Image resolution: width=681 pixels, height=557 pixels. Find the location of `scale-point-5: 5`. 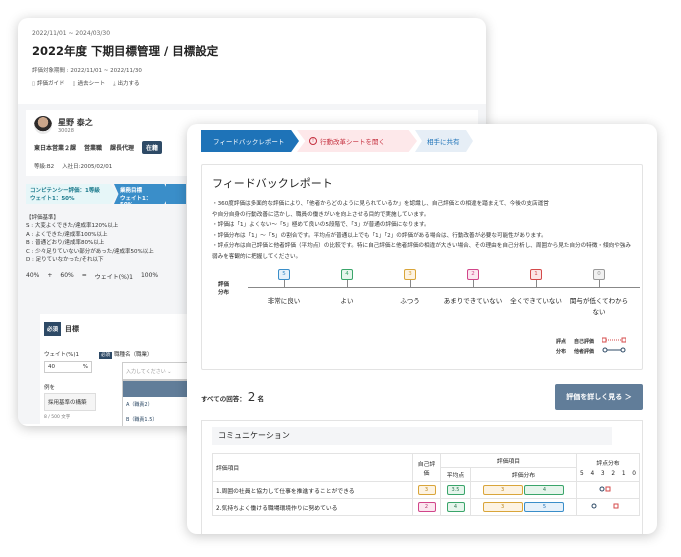

scale-point-5: 5 is located at coordinates (284, 274).